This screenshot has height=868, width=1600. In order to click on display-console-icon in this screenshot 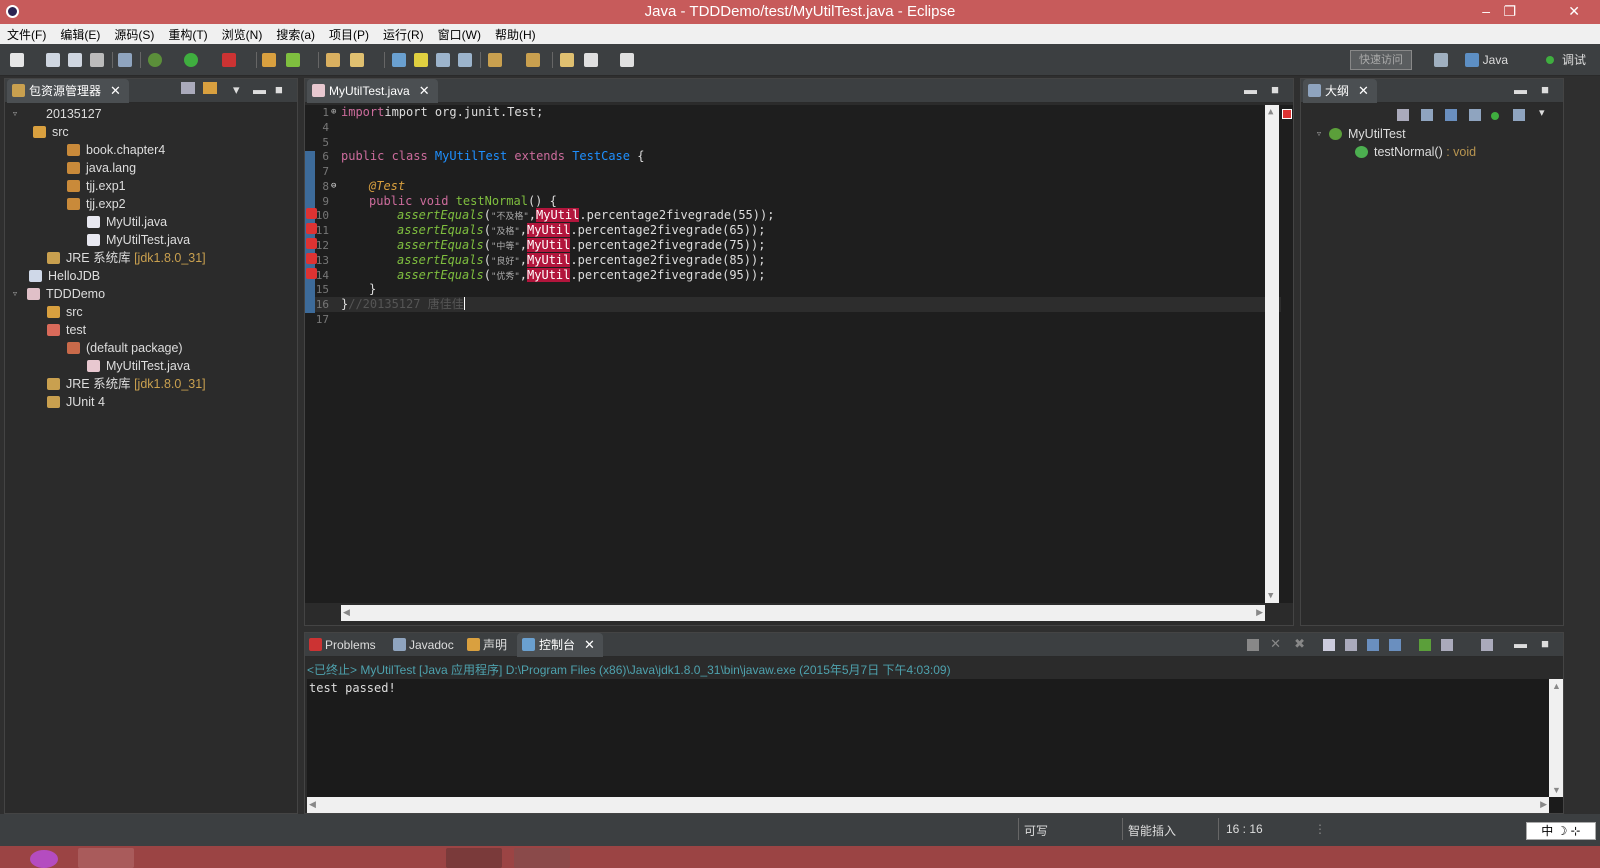, I will do `click(1447, 645)`.